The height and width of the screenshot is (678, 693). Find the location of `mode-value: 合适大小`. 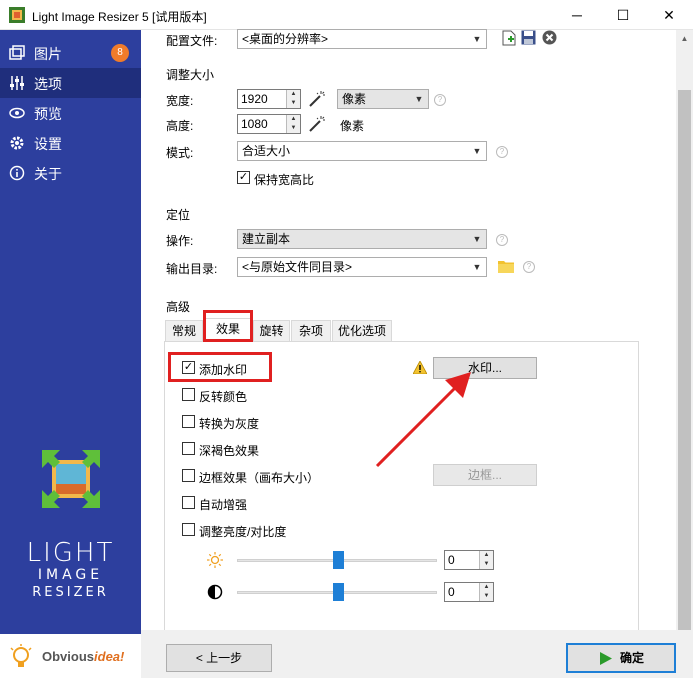

mode-value: 合适大小 is located at coordinates (266, 151).